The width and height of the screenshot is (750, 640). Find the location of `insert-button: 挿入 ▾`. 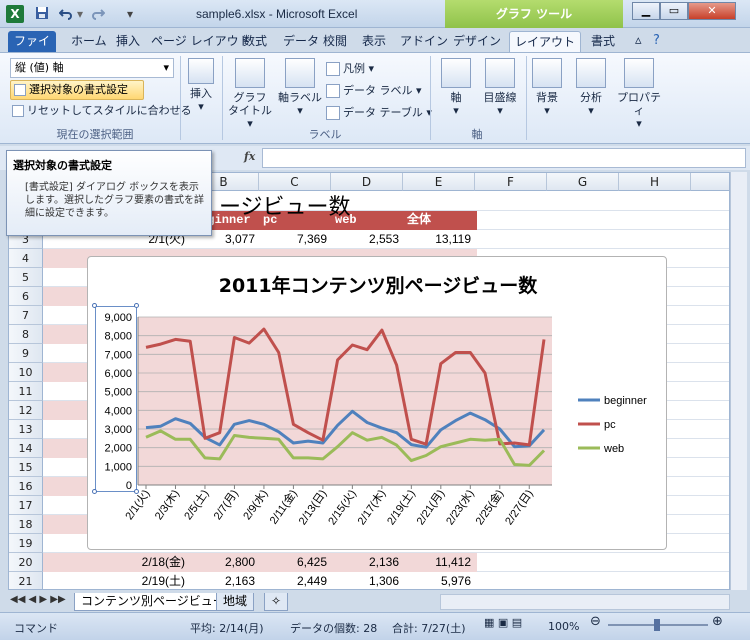

insert-button: 挿入 ▾ is located at coordinates (201, 85).